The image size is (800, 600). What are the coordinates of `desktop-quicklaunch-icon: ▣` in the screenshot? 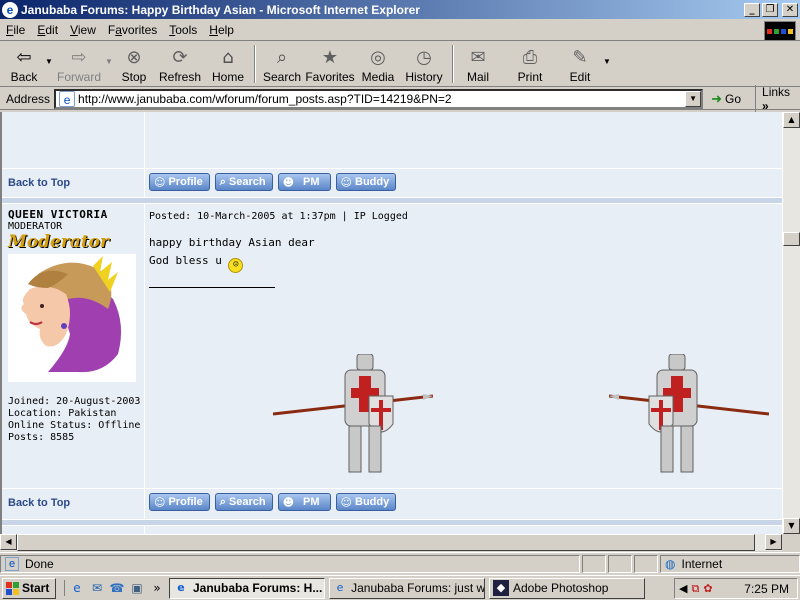 It's located at (137, 588).